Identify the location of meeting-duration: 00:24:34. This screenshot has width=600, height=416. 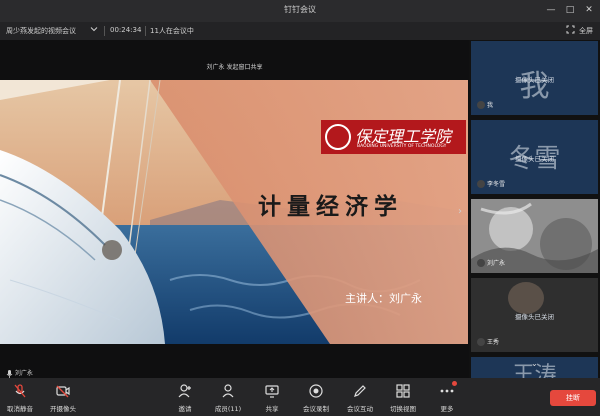
(126, 30).